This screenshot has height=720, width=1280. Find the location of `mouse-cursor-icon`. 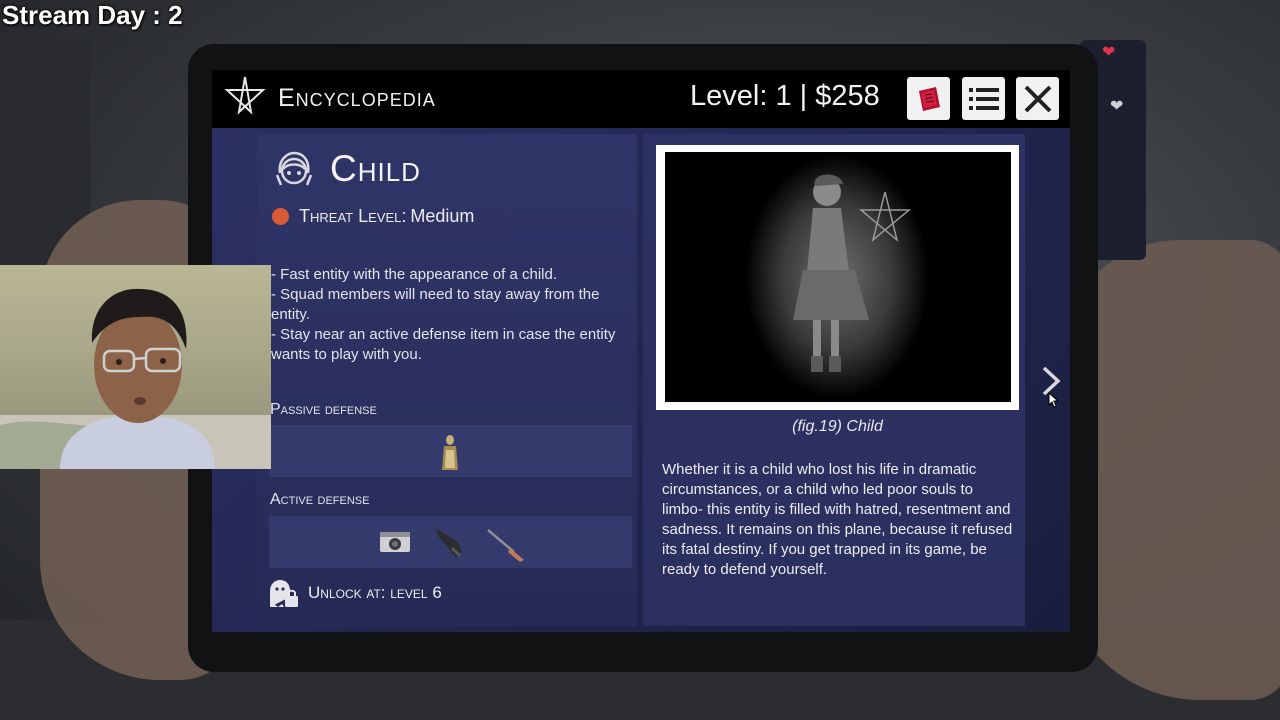

mouse-cursor-icon is located at coordinates (1054, 400).